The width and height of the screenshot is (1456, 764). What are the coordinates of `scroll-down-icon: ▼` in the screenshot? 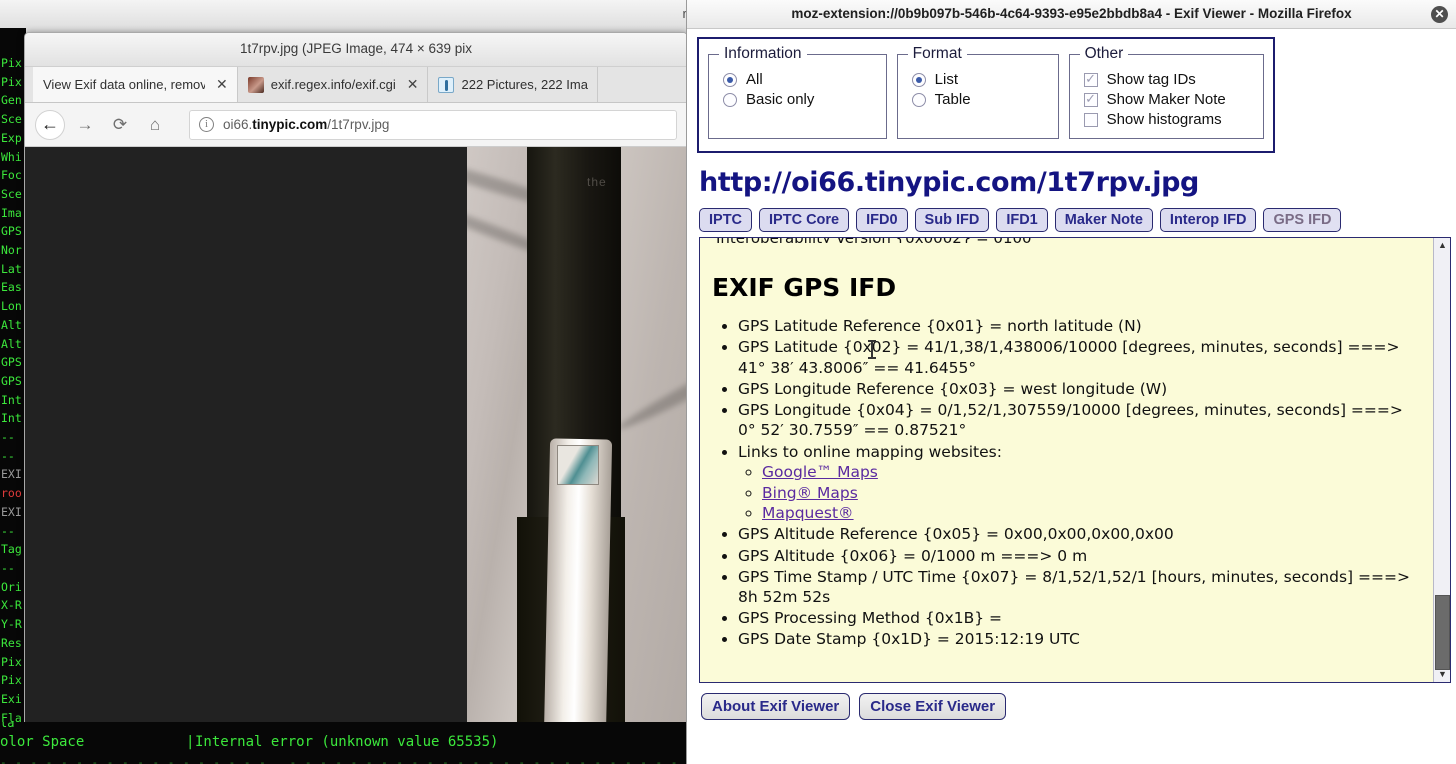 It's located at (1442, 674).